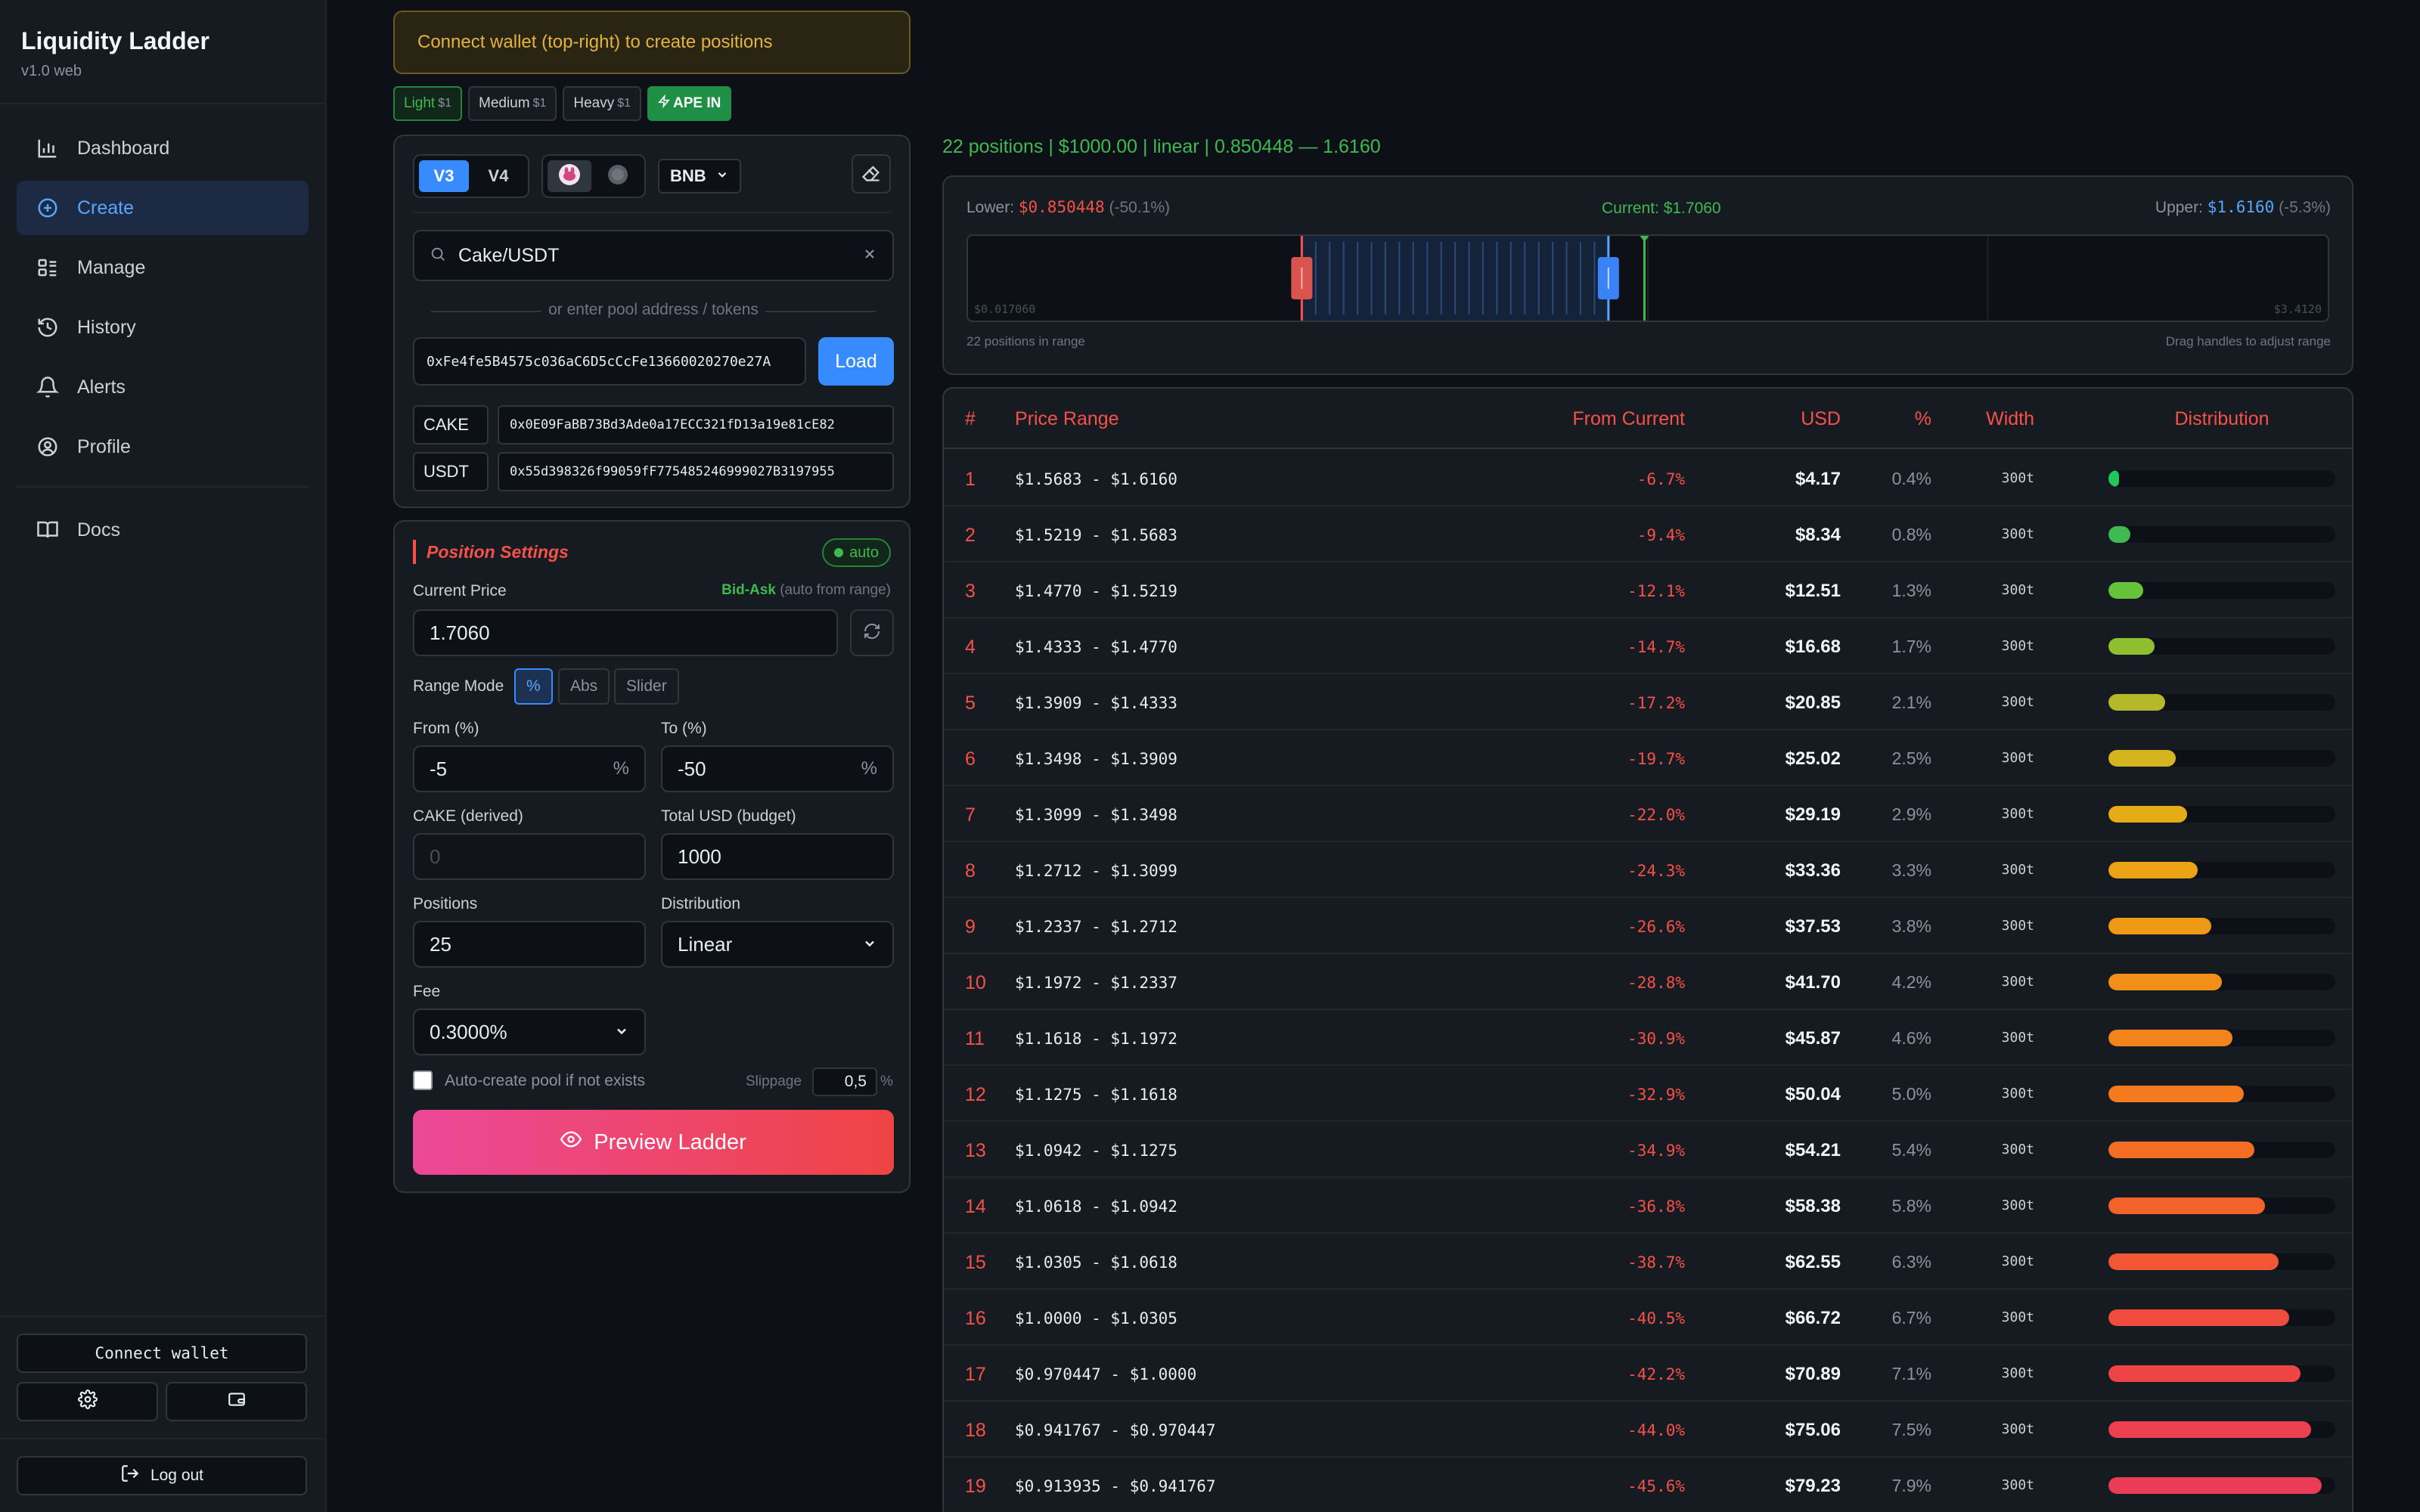  What do you see at coordinates (602, 103) in the screenshot?
I see `preset-heavy-button: Heavy $1` at bounding box center [602, 103].